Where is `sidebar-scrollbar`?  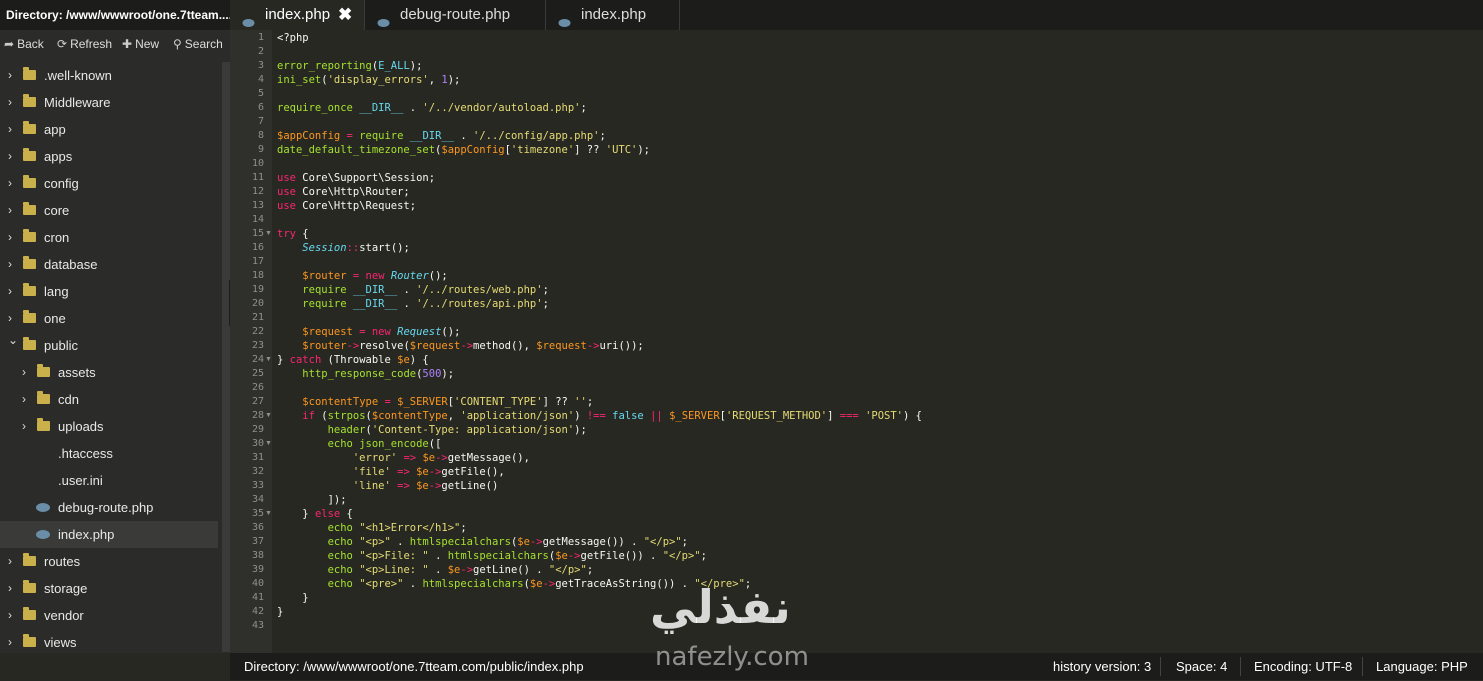
sidebar-scrollbar is located at coordinates (226, 357).